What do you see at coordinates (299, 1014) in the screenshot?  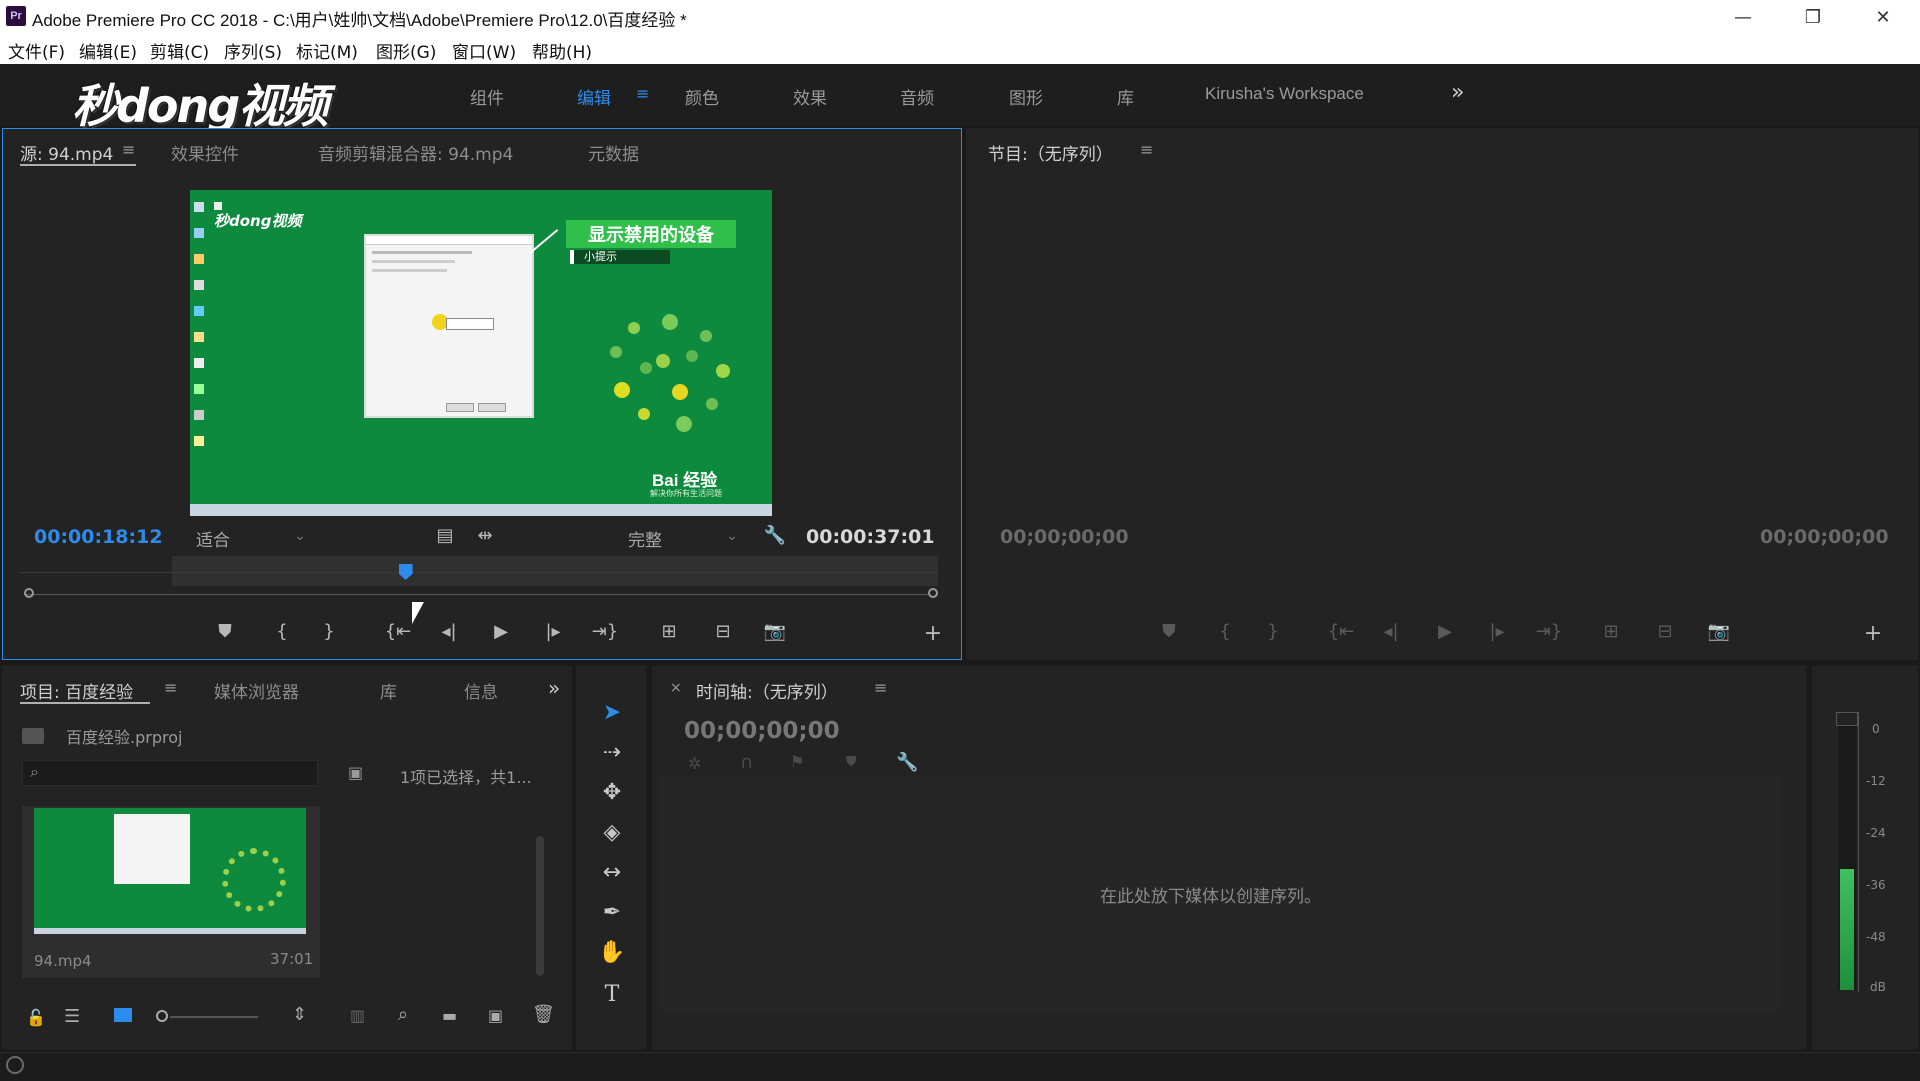 I see `sort-icon: ⇕` at bounding box center [299, 1014].